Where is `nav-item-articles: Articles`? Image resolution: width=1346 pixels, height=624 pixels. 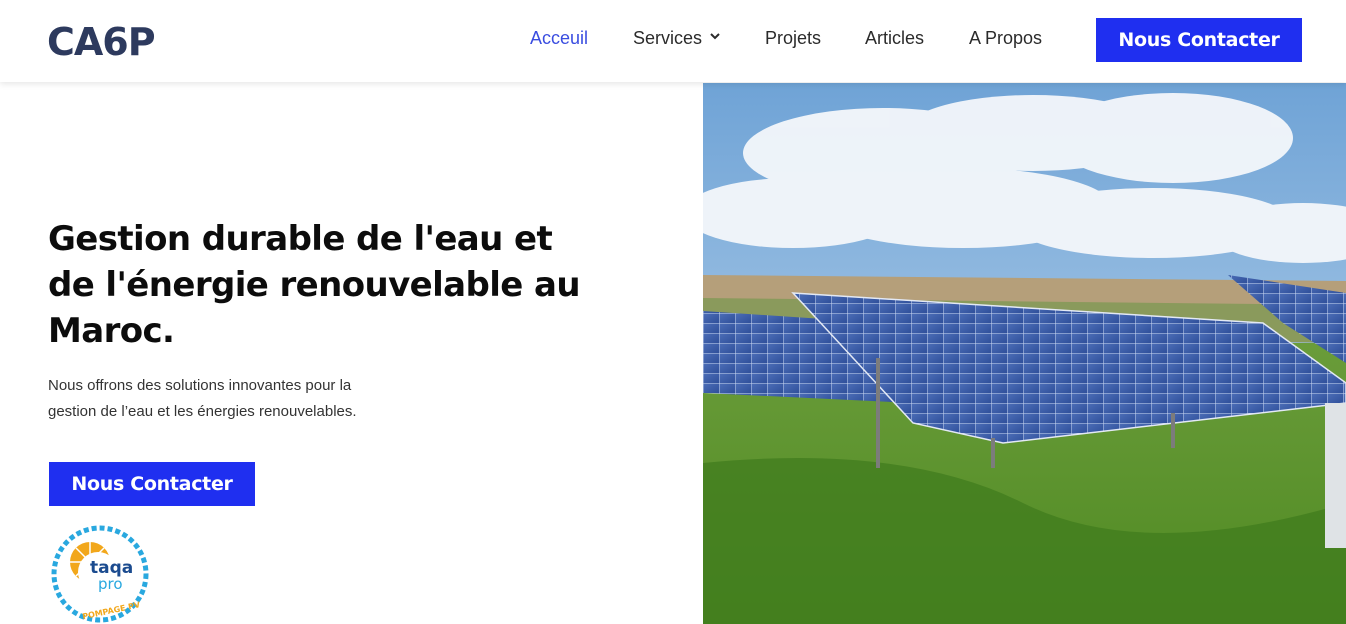 nav-item-articles: Articles is located at coordinates (894, 38).